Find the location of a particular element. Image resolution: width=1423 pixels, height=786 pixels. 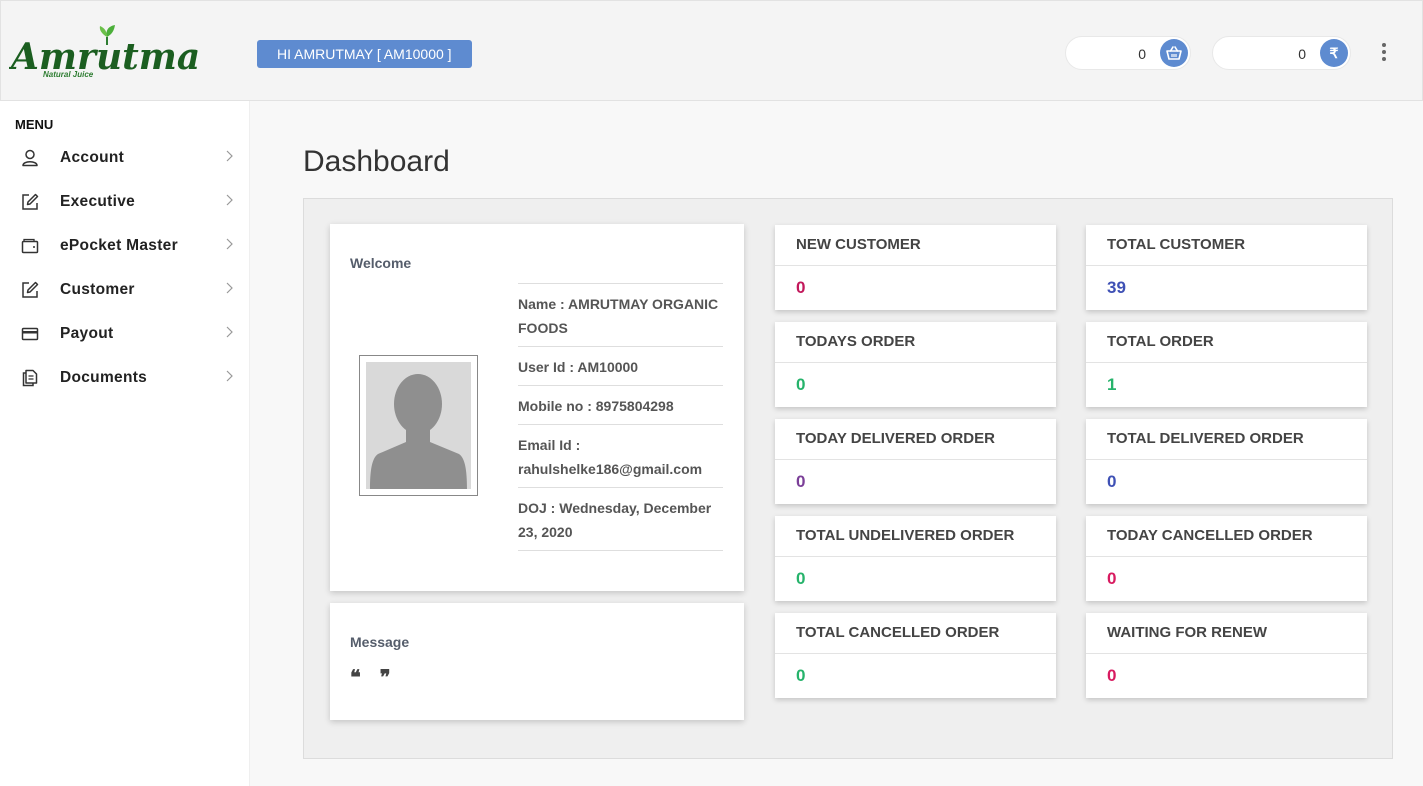

basket-value: 0 is located at coordinates (1142, 54).